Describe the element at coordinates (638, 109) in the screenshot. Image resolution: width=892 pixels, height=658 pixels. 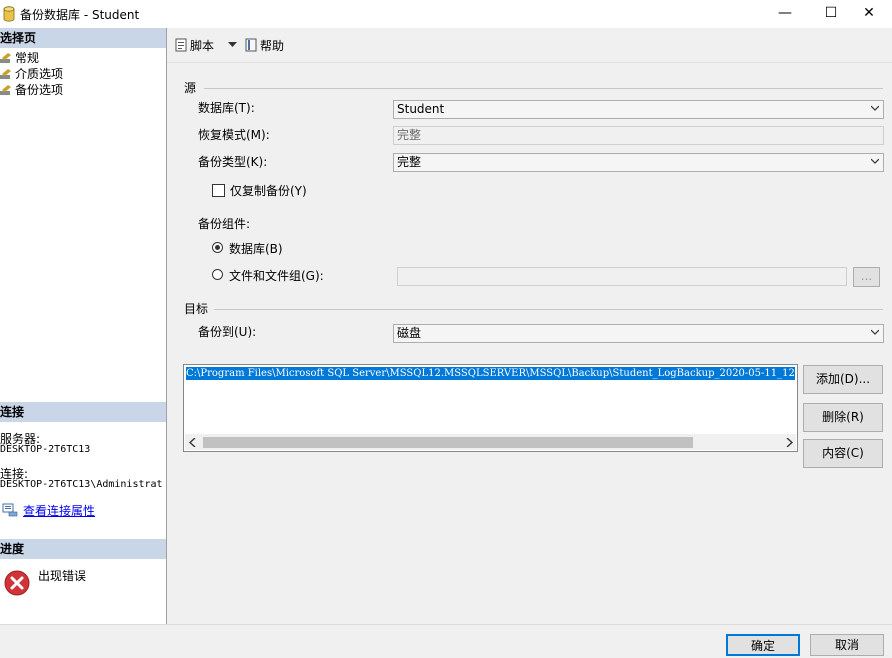
I see `database-select: Student` at that location.